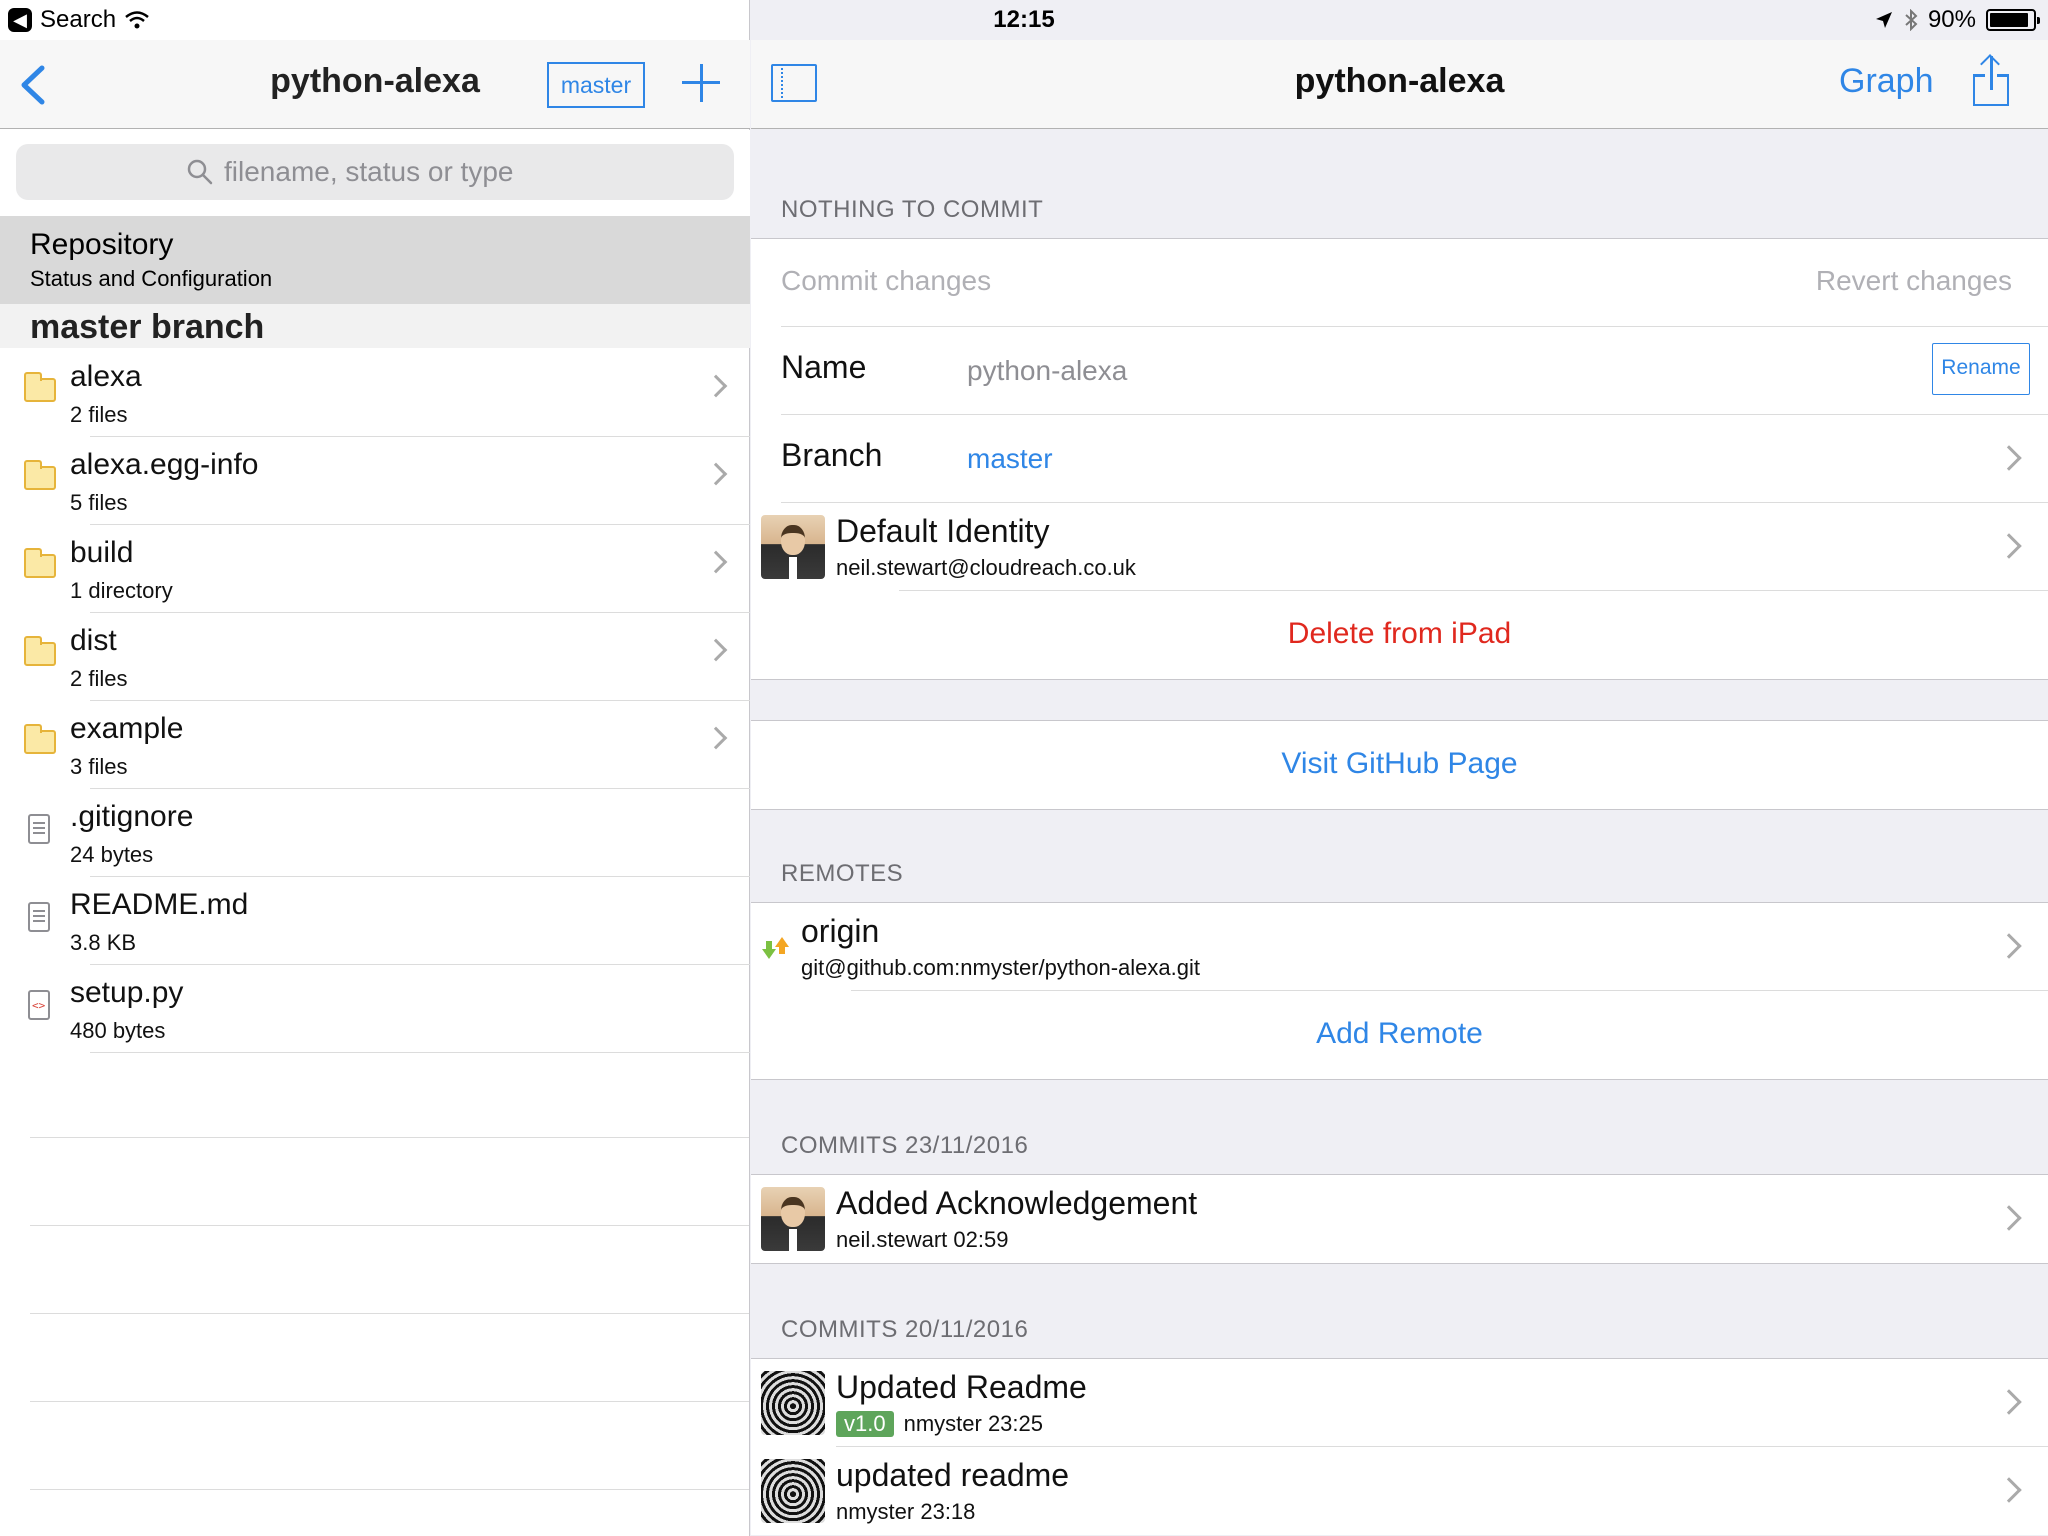 The height and width of the screenshot is (1536, 2048). I want to click on commit-row: Added Acknowledgement neil.stewart 02:59, so click(1399, 1219).